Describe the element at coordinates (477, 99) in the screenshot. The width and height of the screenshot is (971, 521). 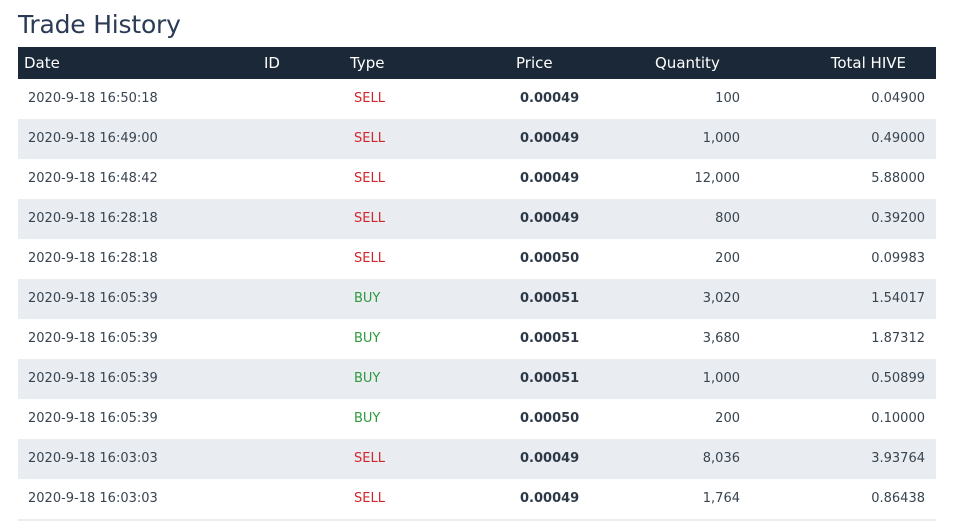
I see `table-row: 2020-9-18 16:50:18 SELL 0.00049 100 0.04900` at that location.